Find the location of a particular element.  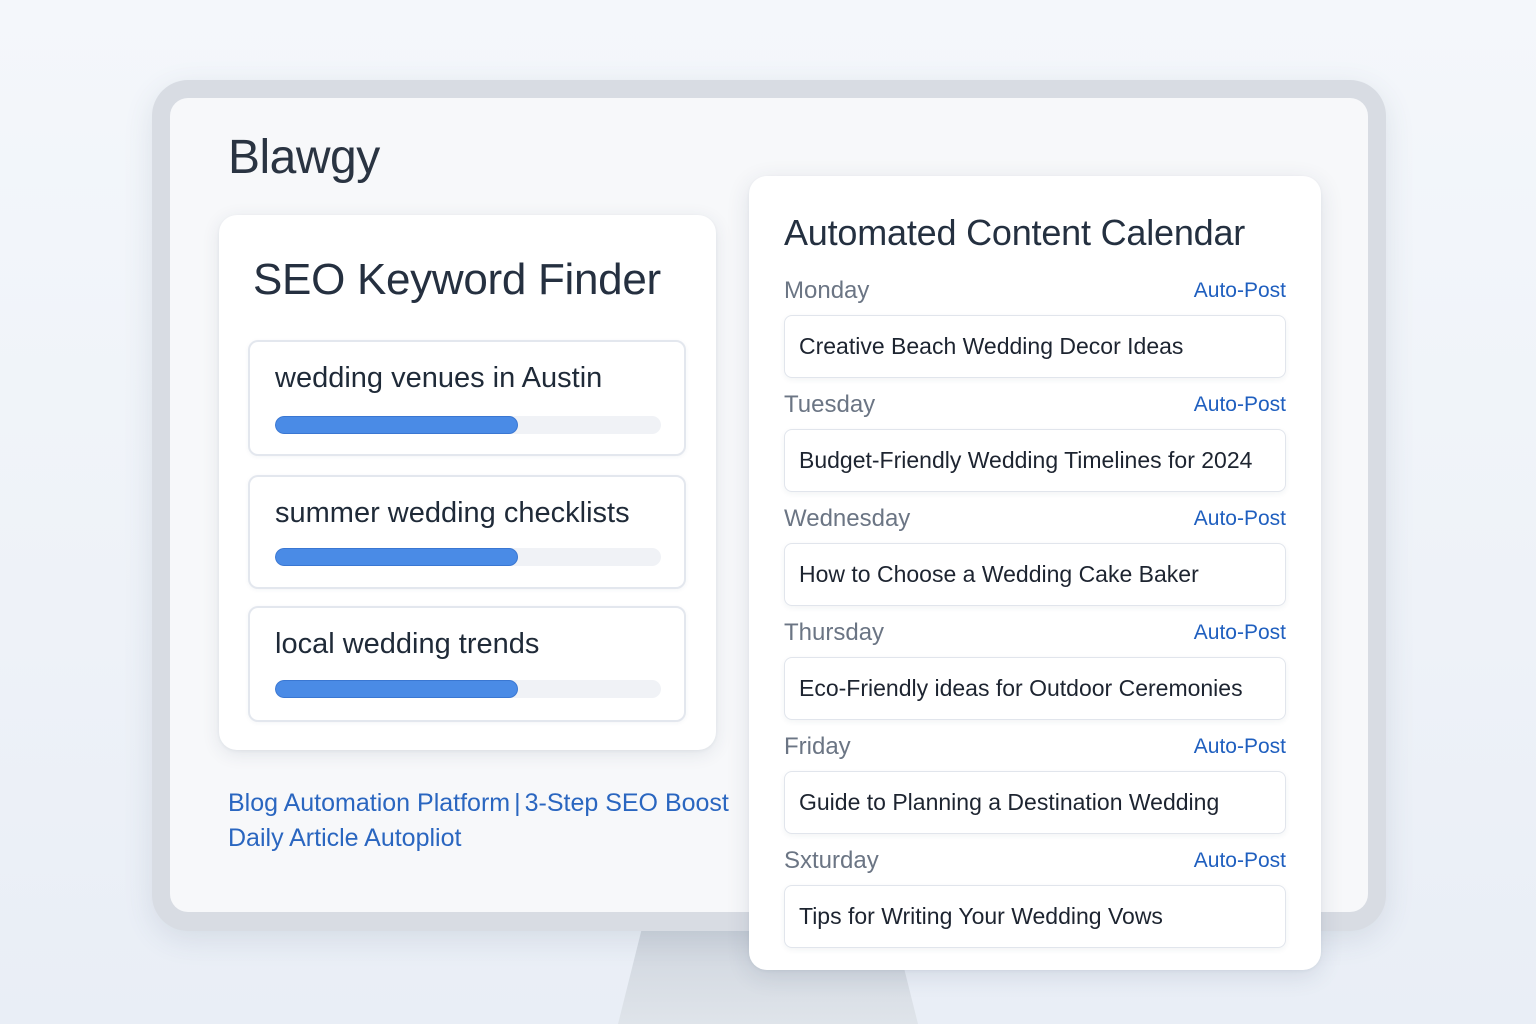

keyword-item: wedding venues in Austin is located at coordinates (467, 398).